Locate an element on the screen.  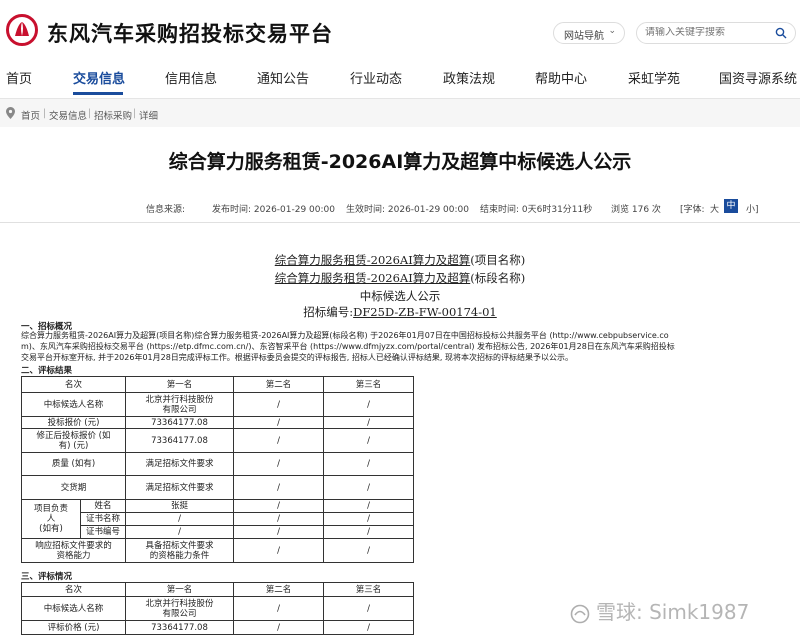
nav-item-industry-news: 行业动态 is located at coordinates (376, 77).